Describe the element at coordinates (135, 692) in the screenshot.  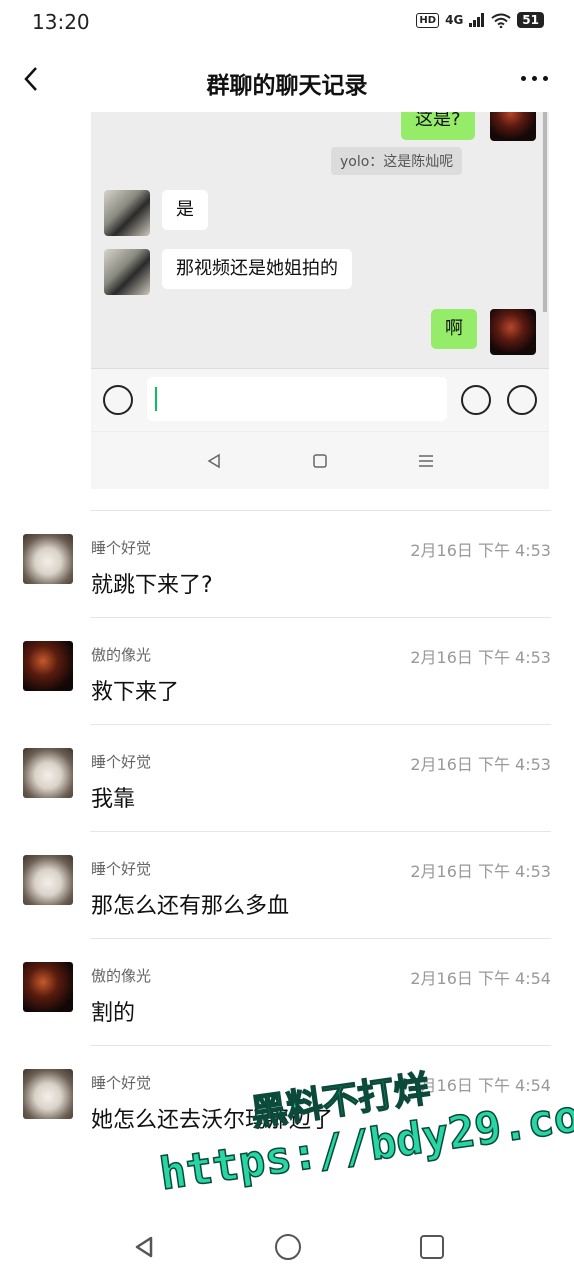
I see `message-text: 救下来了` at that location.